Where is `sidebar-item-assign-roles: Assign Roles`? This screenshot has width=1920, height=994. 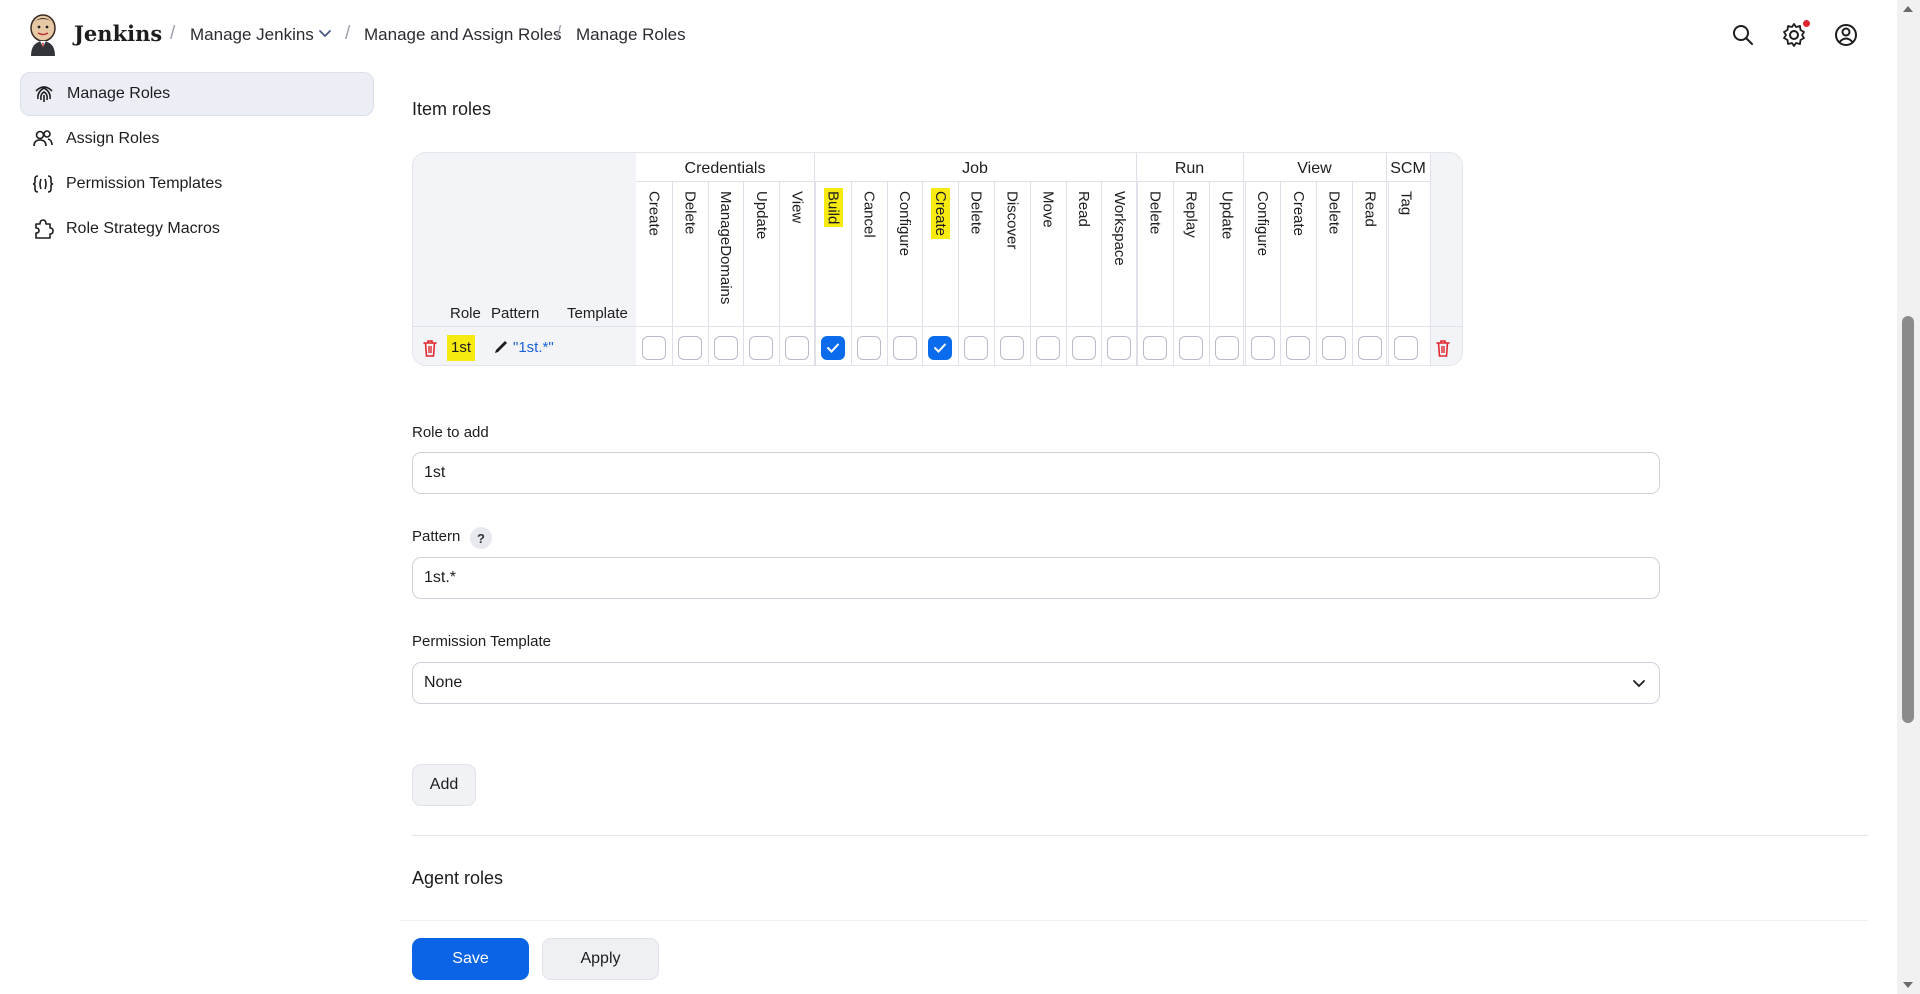 sidebar-item-assign-roles: Assign Roles is located at coordinates (197, 139).